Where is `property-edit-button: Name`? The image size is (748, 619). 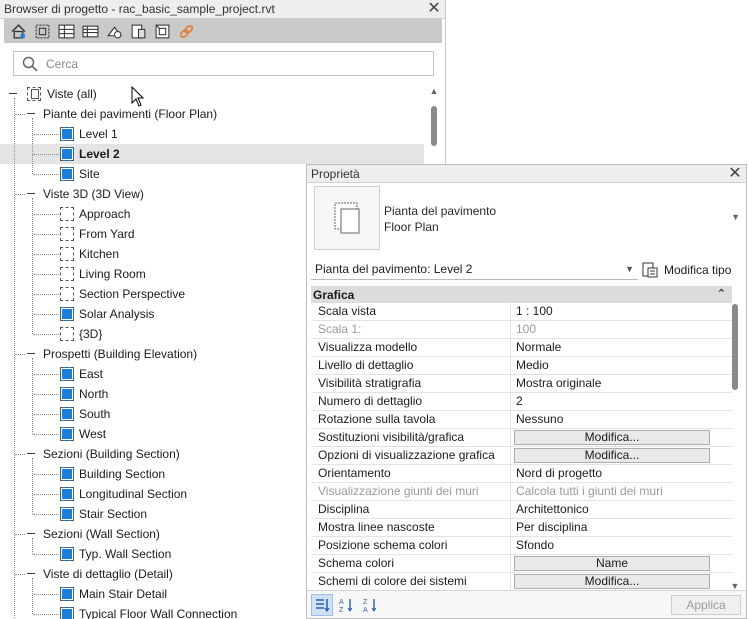 property-edit-button: Name is located at coordinates (612, 563).